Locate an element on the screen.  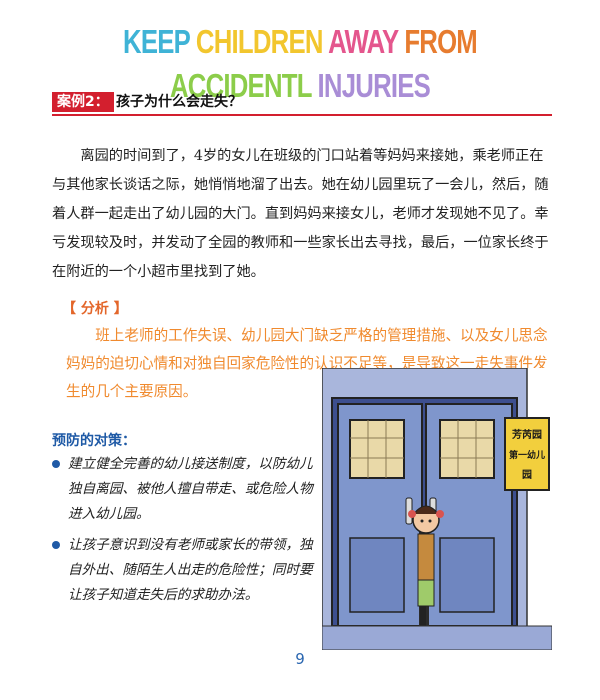
page-number: 9 is located at coordinates (300, 659).